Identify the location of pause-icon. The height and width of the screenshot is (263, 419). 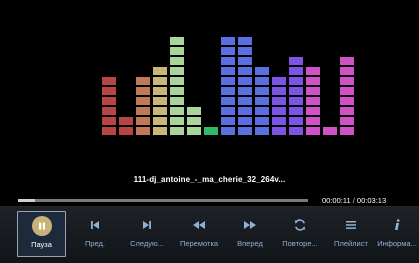
(41, 226).